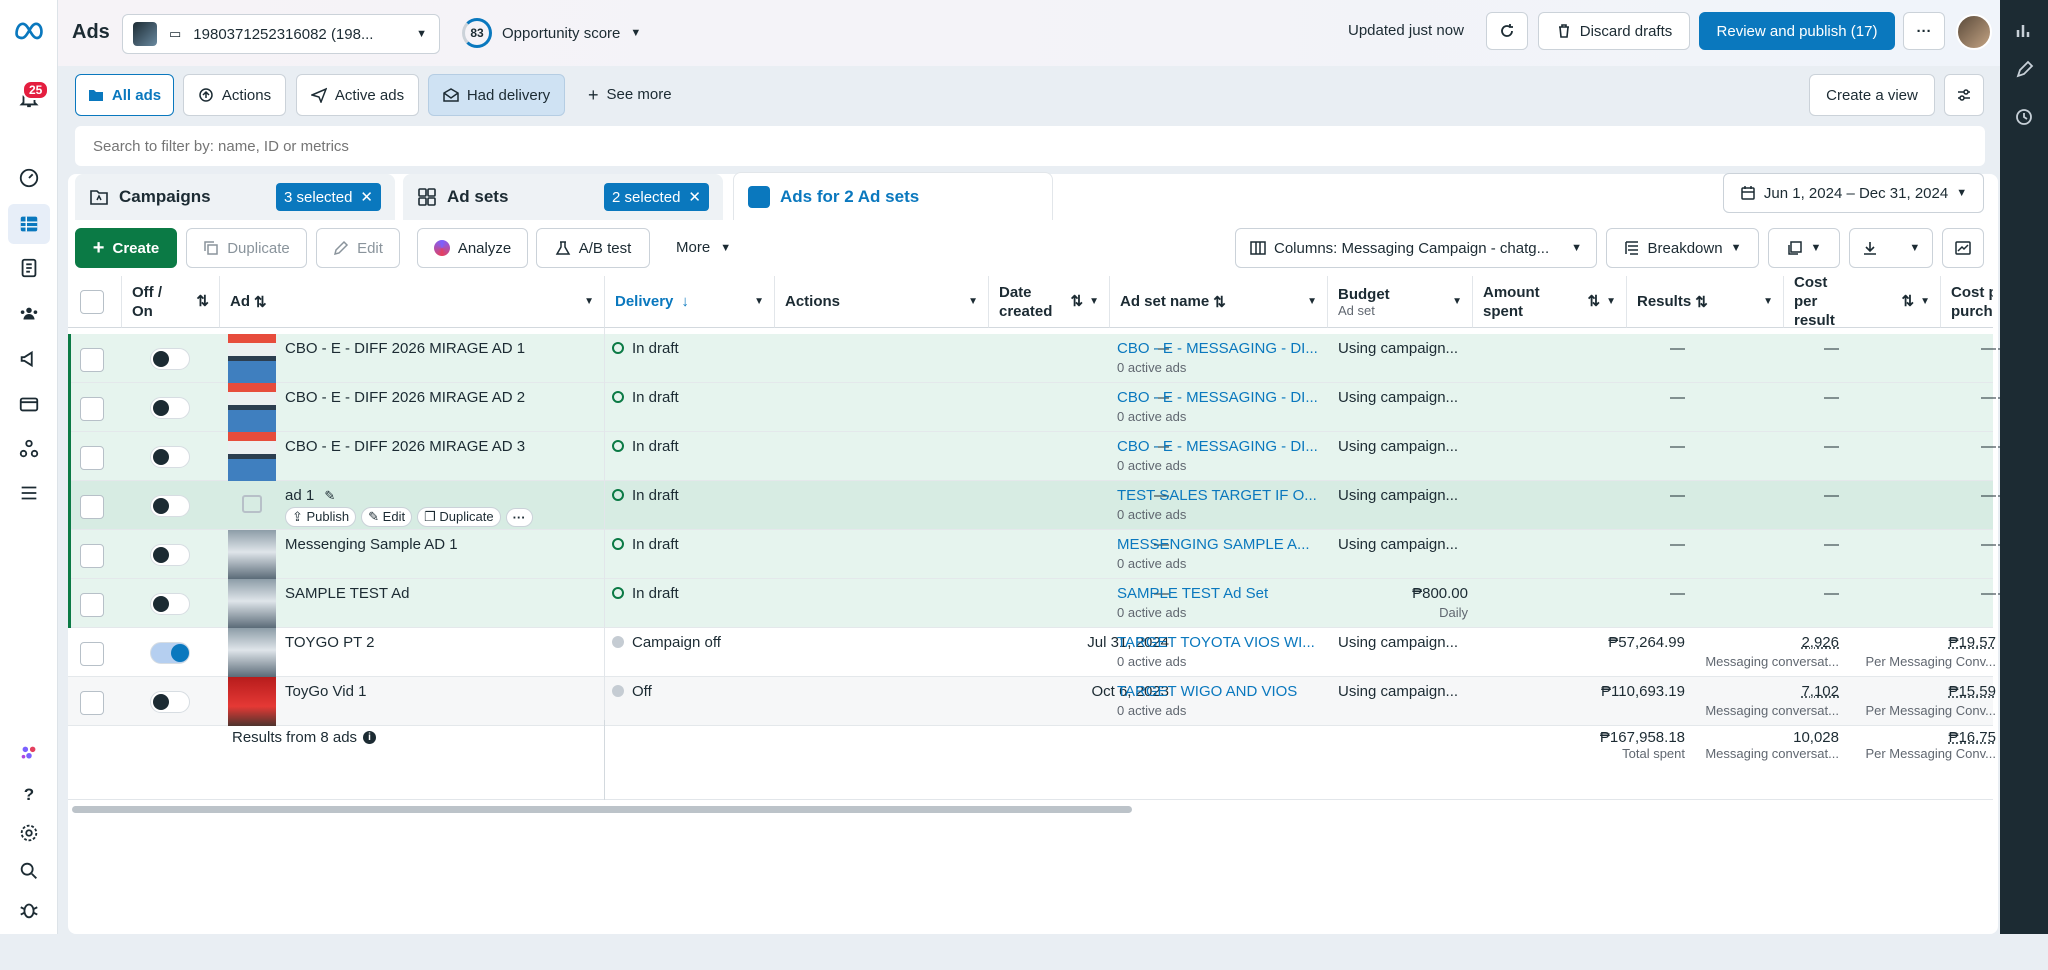 This screenshot has width=2048, height=970. I want to click on col-amount-spent-header: Amount spent ⇅ ▼, so click(1550, 302).